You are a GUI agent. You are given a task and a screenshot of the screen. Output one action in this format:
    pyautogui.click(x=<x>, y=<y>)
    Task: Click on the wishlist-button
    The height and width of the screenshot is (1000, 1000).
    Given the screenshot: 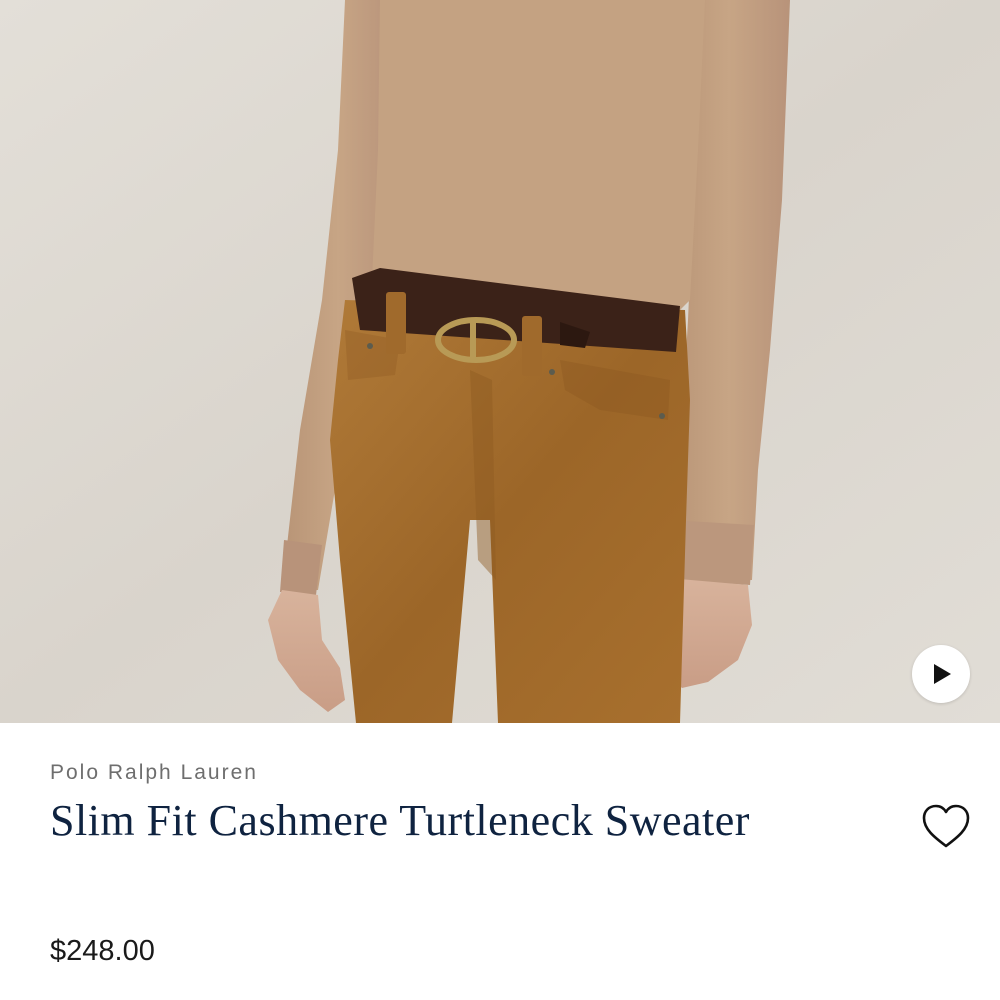 What is the action you would take?
    pyautogui.click(x=946, y=827)
    